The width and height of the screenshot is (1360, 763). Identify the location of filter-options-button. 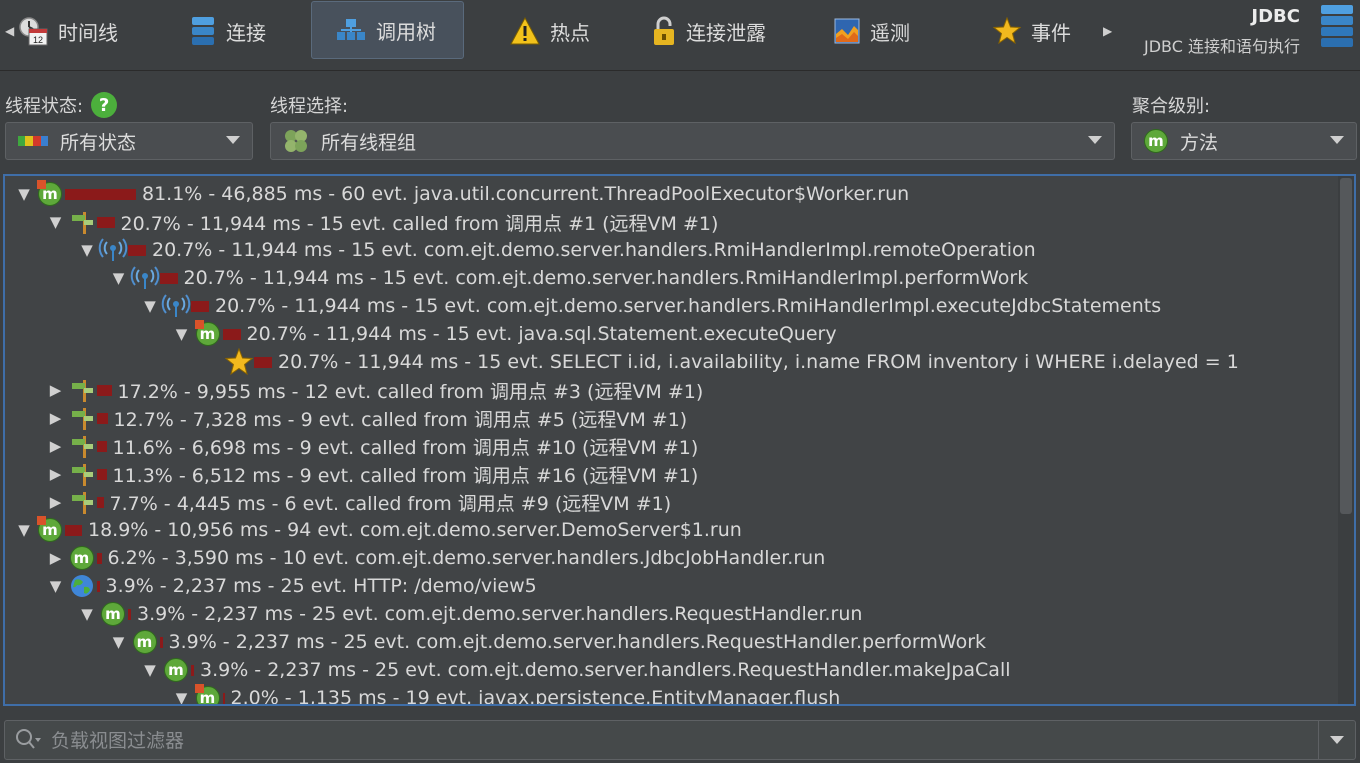
(1336, 740).